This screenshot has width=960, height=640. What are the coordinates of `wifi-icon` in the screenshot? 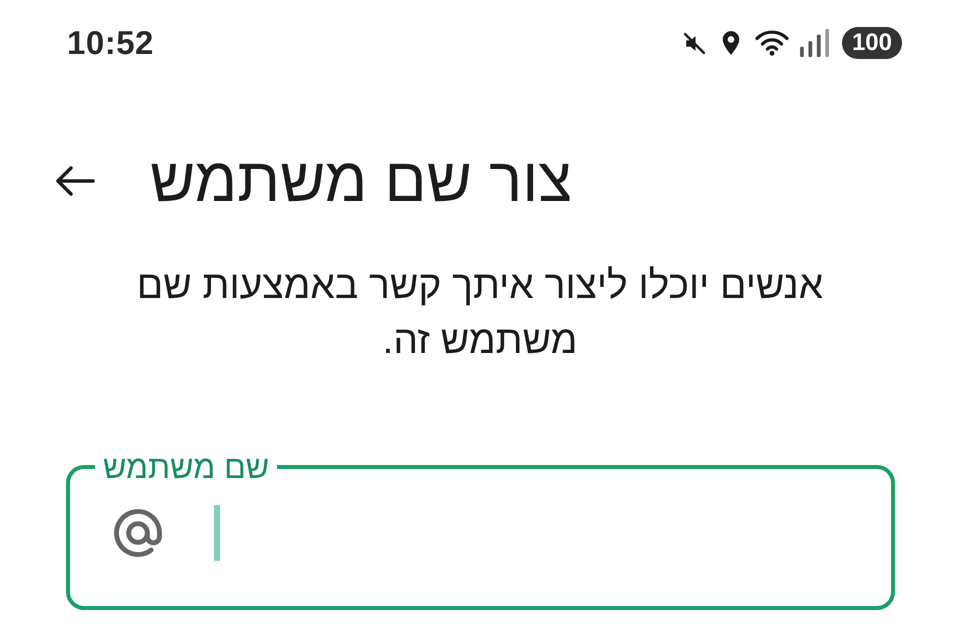 It's located at (771, 43).